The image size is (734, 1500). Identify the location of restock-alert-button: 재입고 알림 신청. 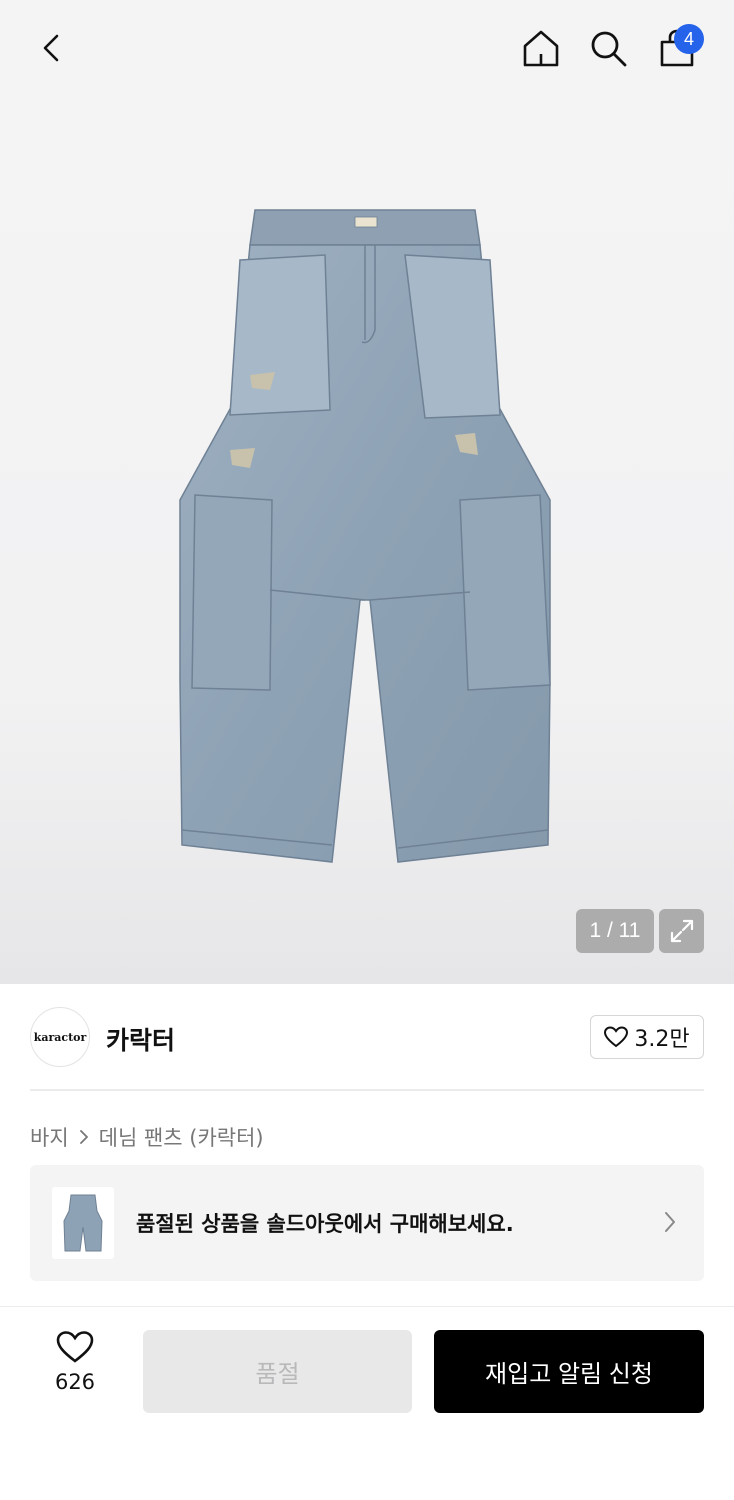
(569, 1371).